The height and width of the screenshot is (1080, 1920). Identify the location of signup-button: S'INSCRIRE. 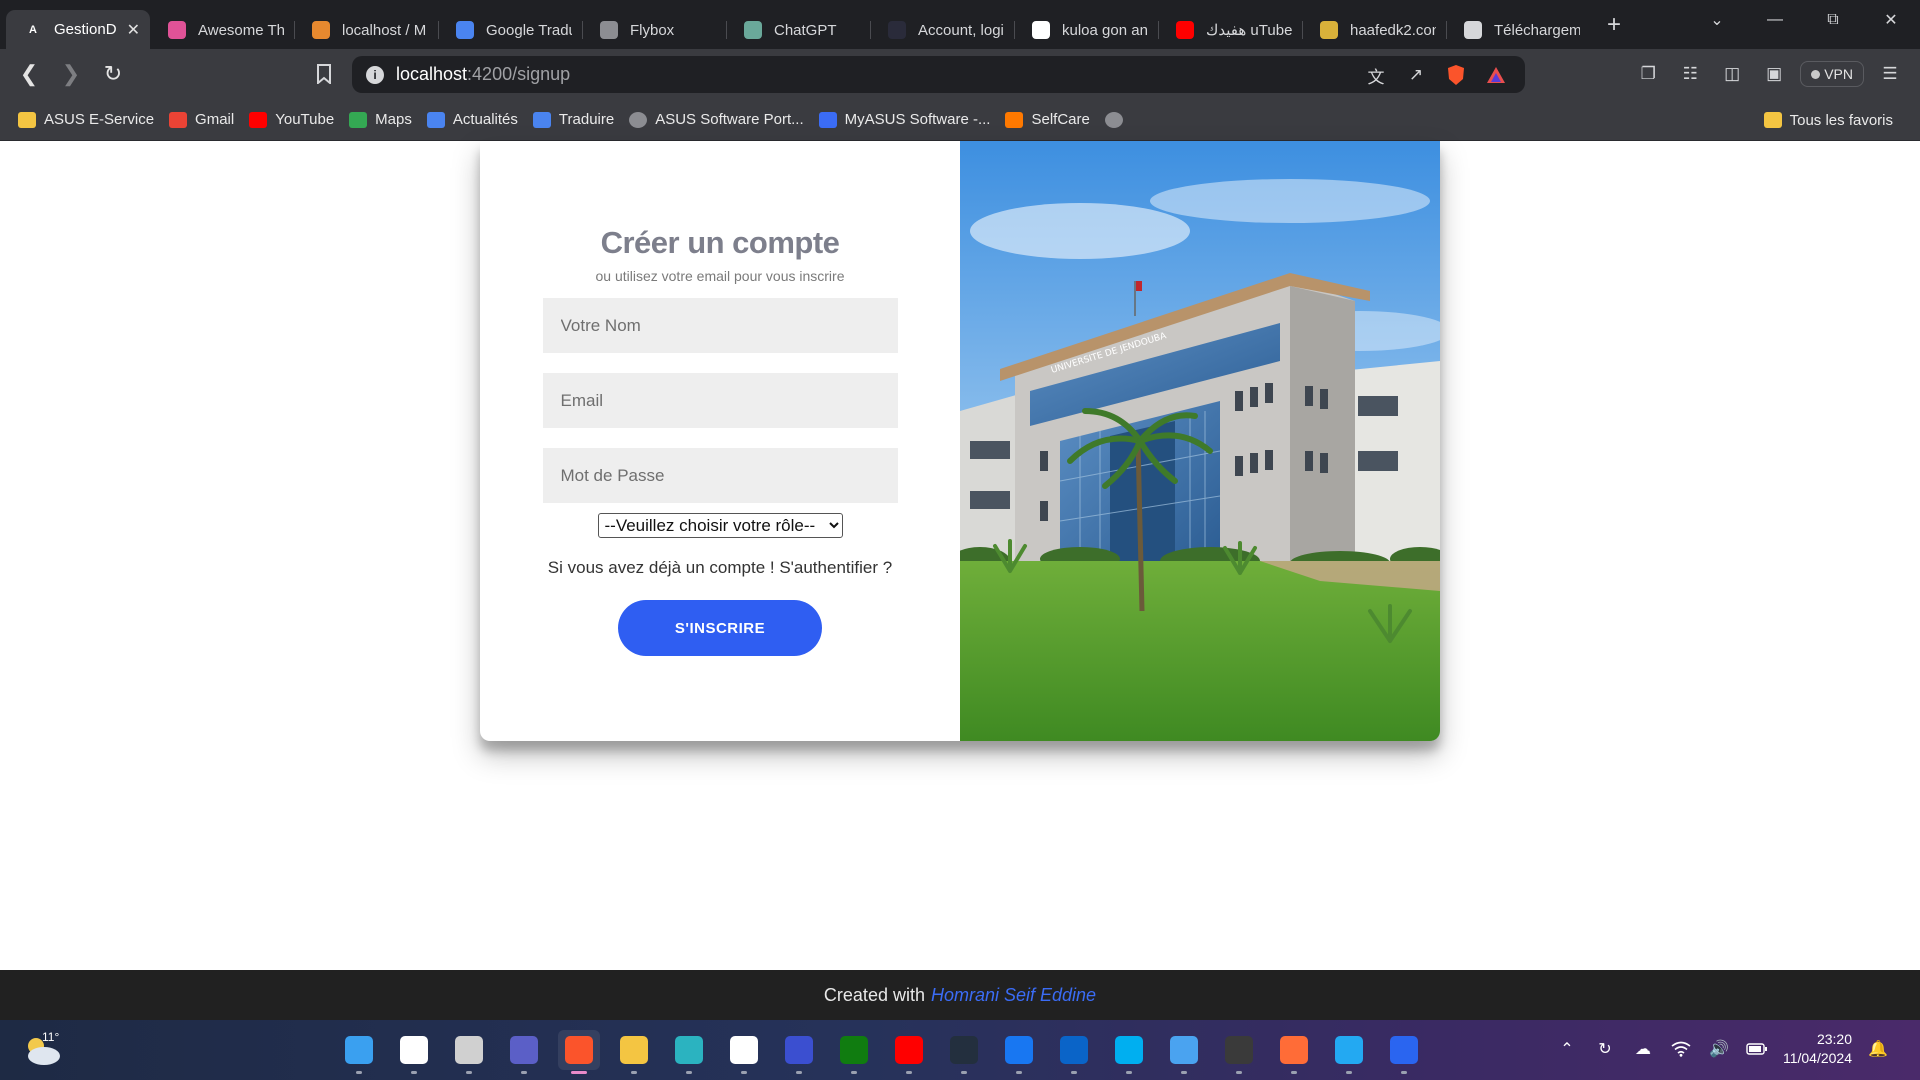
(720, 628).